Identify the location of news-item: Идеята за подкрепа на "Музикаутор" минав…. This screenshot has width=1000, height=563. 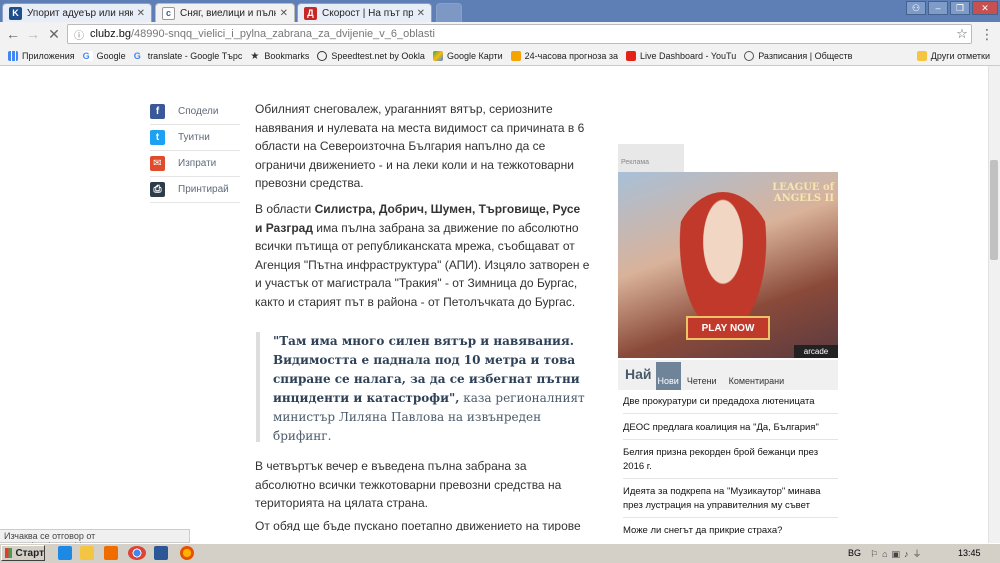
(730, 501).